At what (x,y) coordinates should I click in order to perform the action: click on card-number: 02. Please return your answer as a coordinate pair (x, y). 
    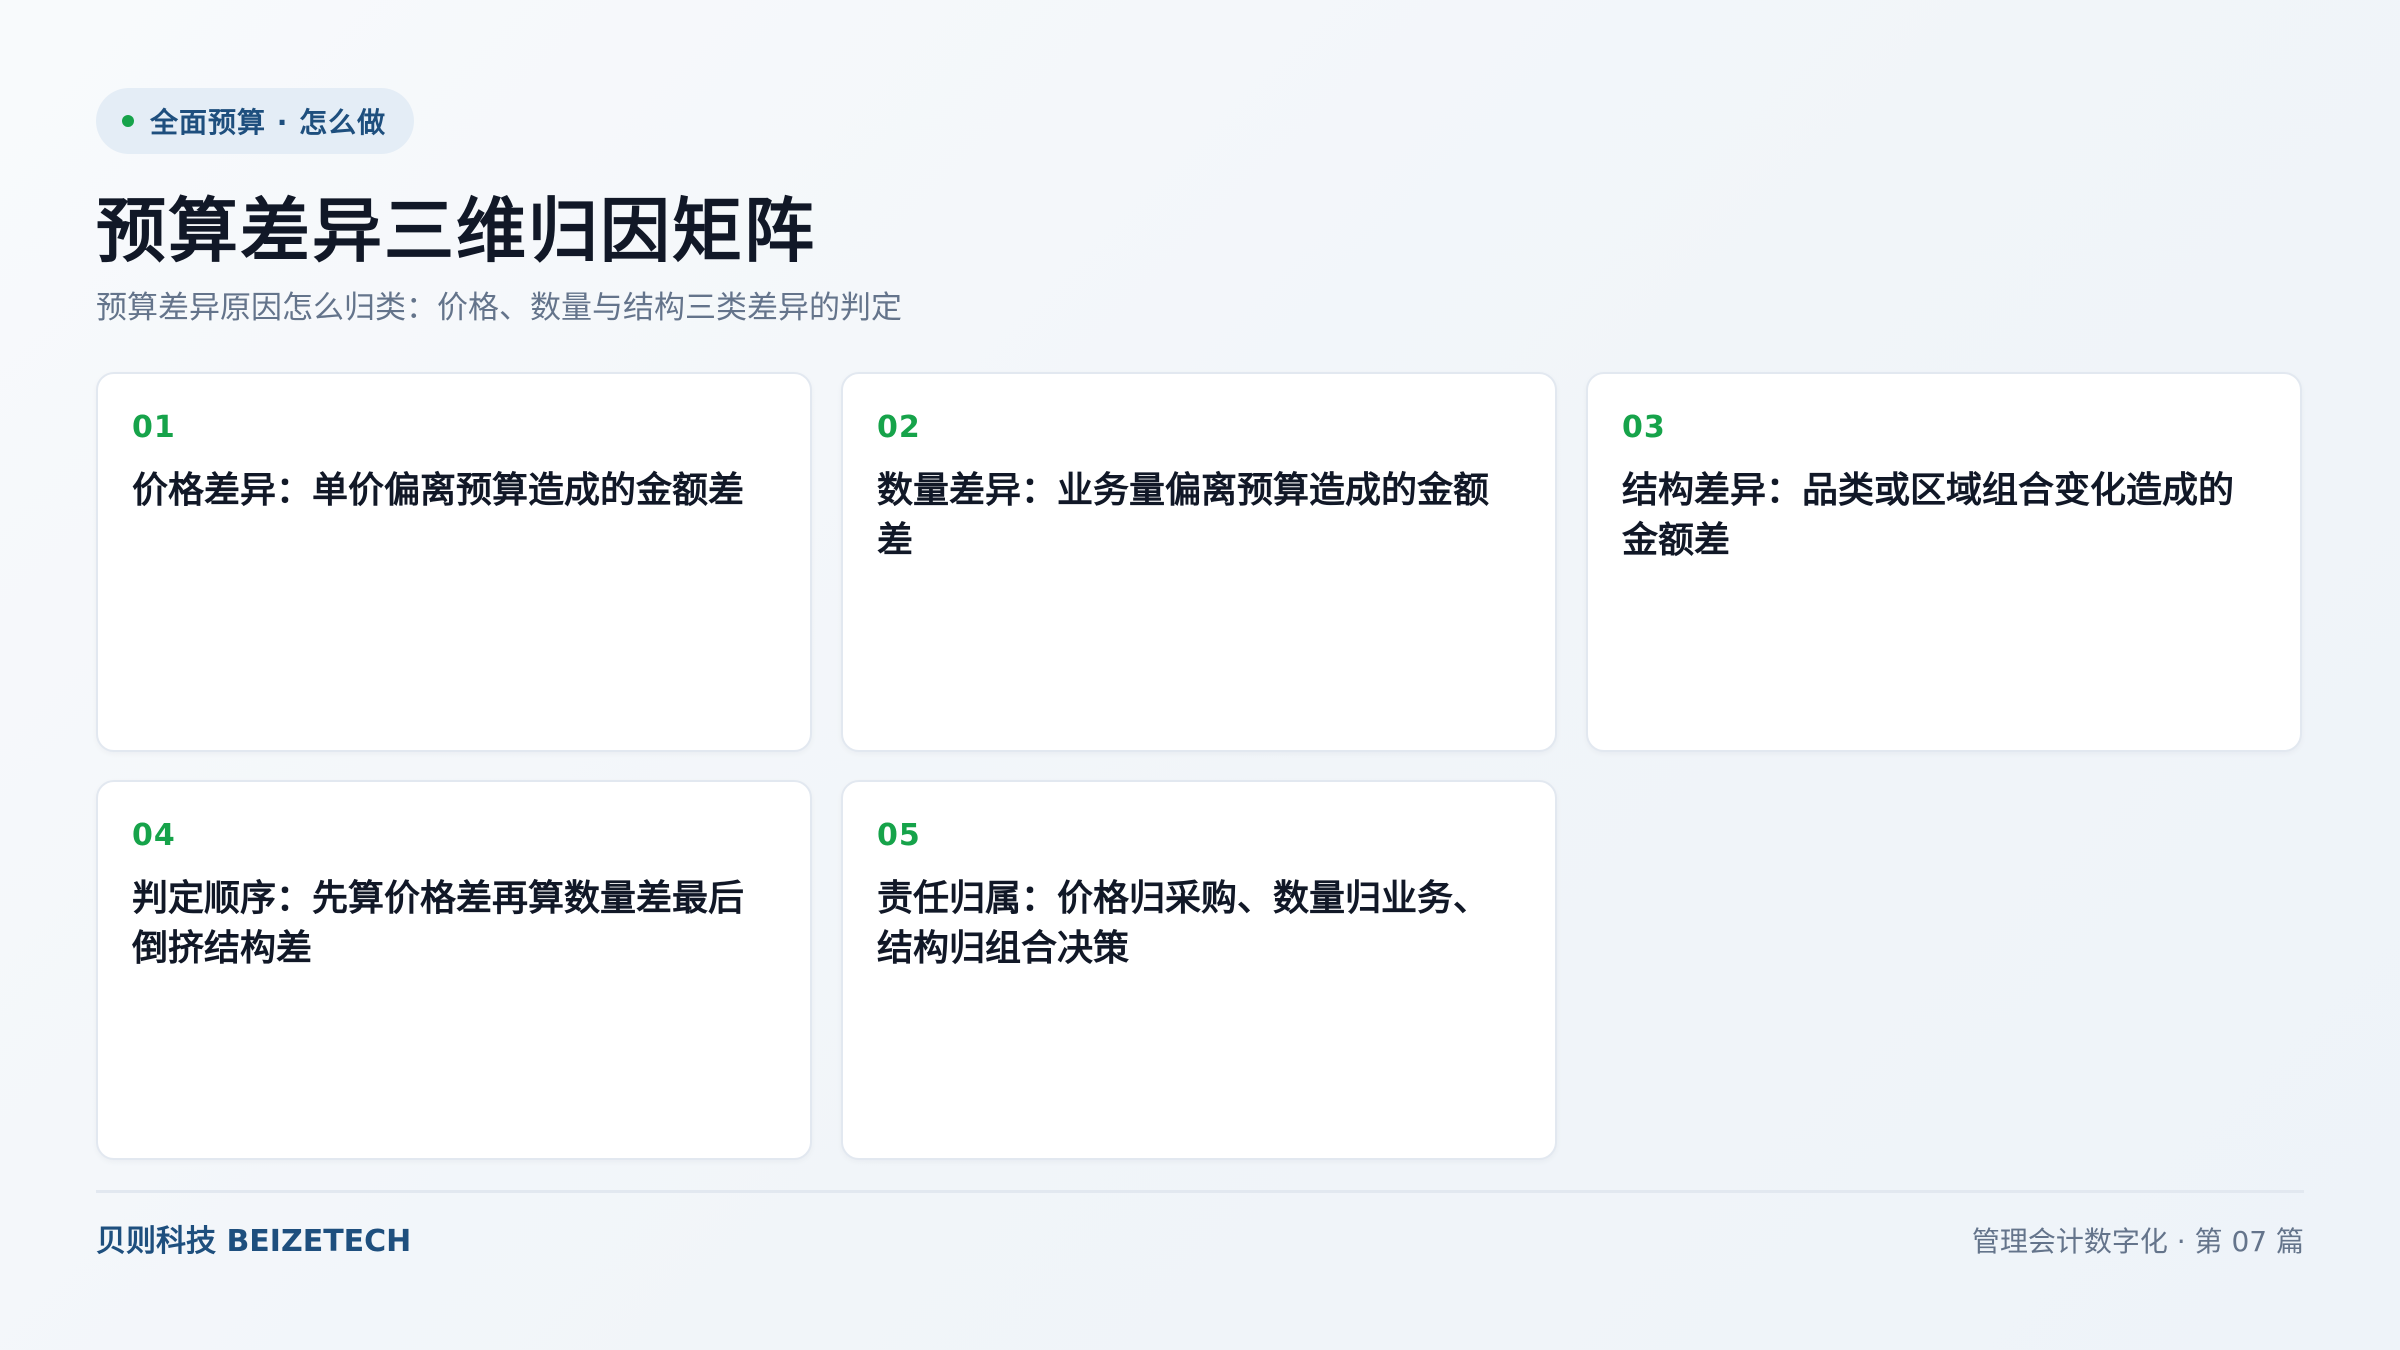
    Looking at the image, I should click on (899, 427).